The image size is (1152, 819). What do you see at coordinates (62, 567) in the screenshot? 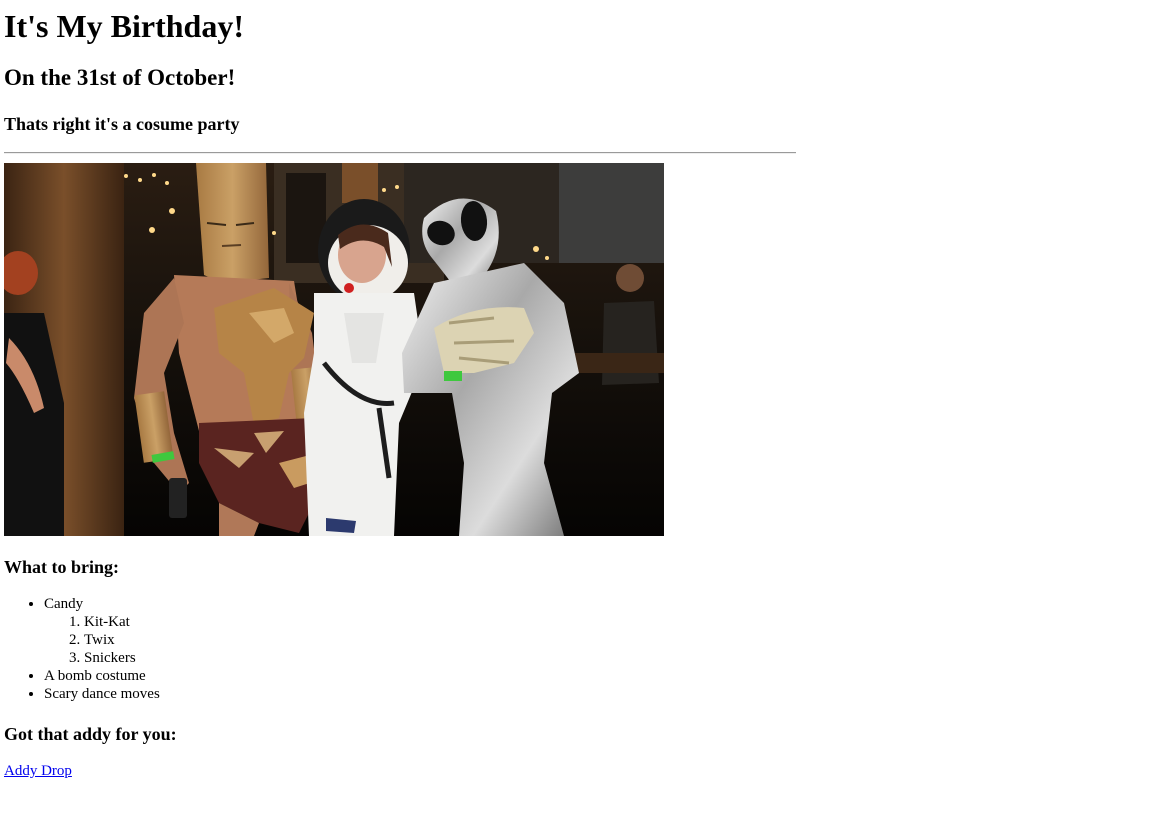
I see `what-to-bring-heading: What to bring:` at bounding box center [62, 567].